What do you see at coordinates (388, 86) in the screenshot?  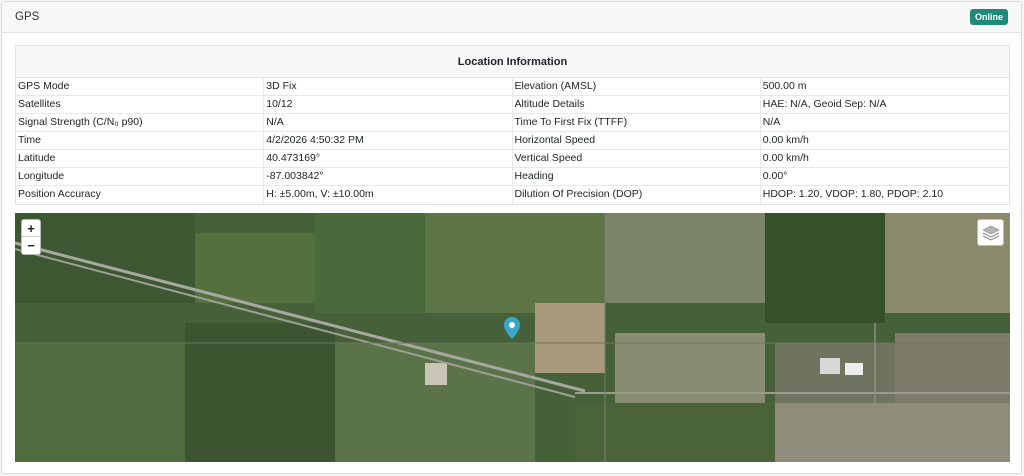 I see `field-value: 3D Fix` at bounding box center [388, 86].